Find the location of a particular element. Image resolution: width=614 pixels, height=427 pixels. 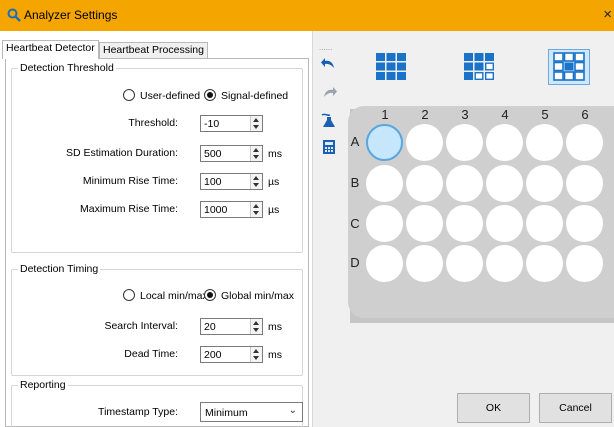

well-b4 is located at coordinates (504, 183).